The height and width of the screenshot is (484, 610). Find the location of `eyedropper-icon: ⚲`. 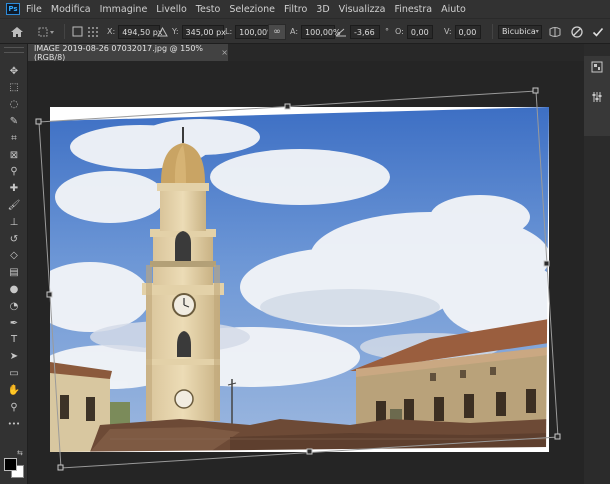

eyedropper-icon: ⚲ is located at coordinates (14, 172).